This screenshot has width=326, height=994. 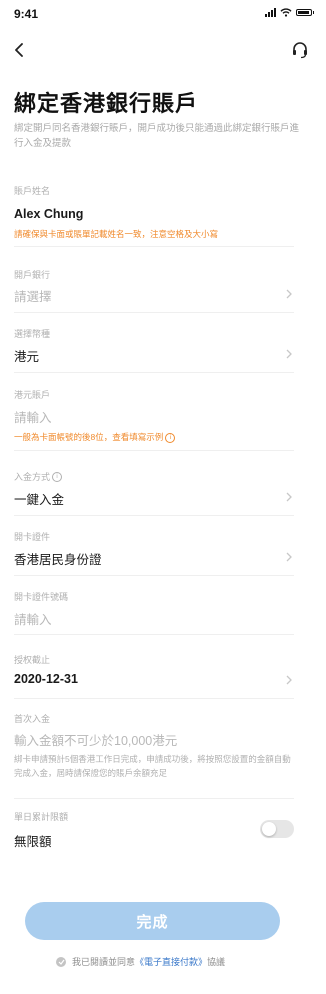 What do you see at coordinates (154, 676) in the screenshot?
I see `authorization-expiry-field: 授权截止 2020-12-31` at bounding box center [154, 676].